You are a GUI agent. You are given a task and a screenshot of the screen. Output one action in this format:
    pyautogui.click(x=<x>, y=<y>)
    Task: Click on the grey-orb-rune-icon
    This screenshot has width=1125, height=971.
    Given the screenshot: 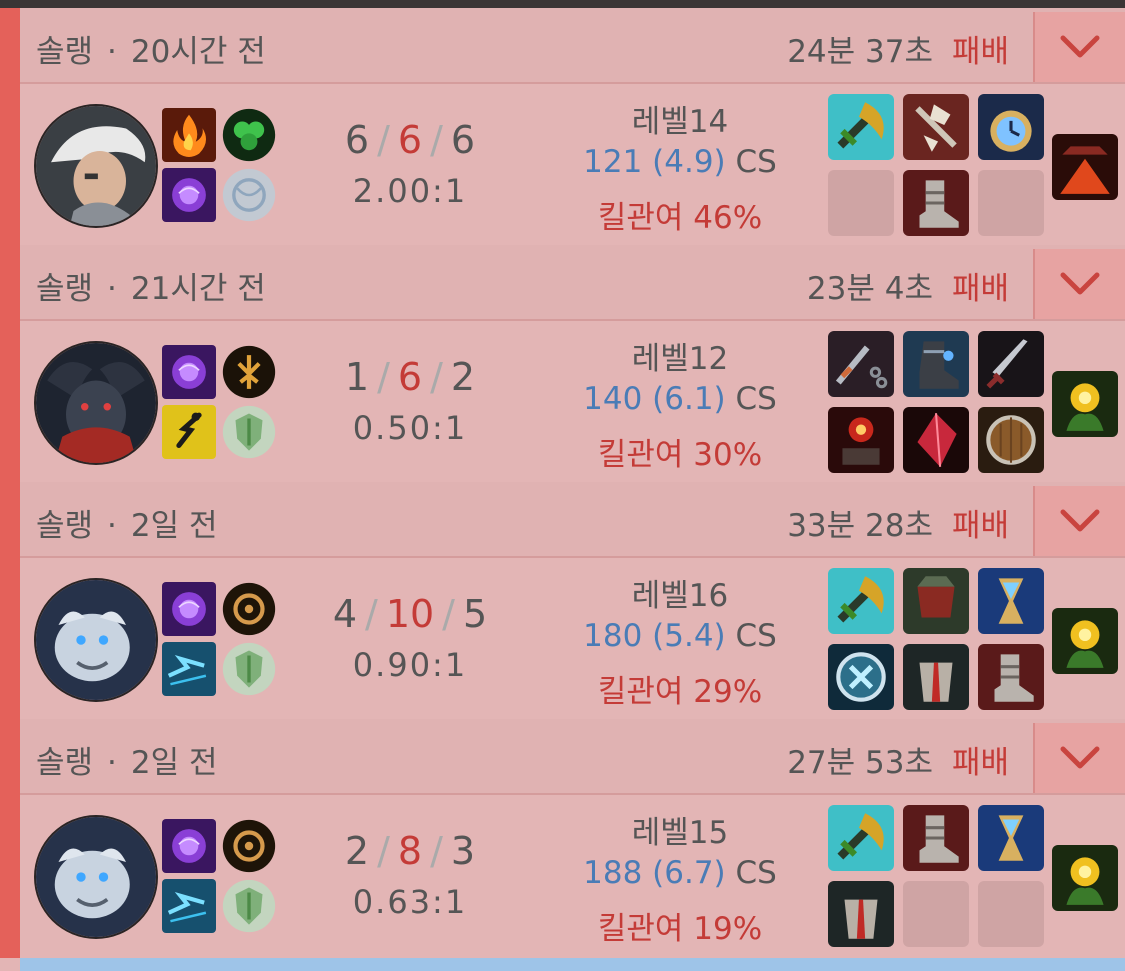 What is the action you would take?
    pyautogui.click(x=249, y=195)
    